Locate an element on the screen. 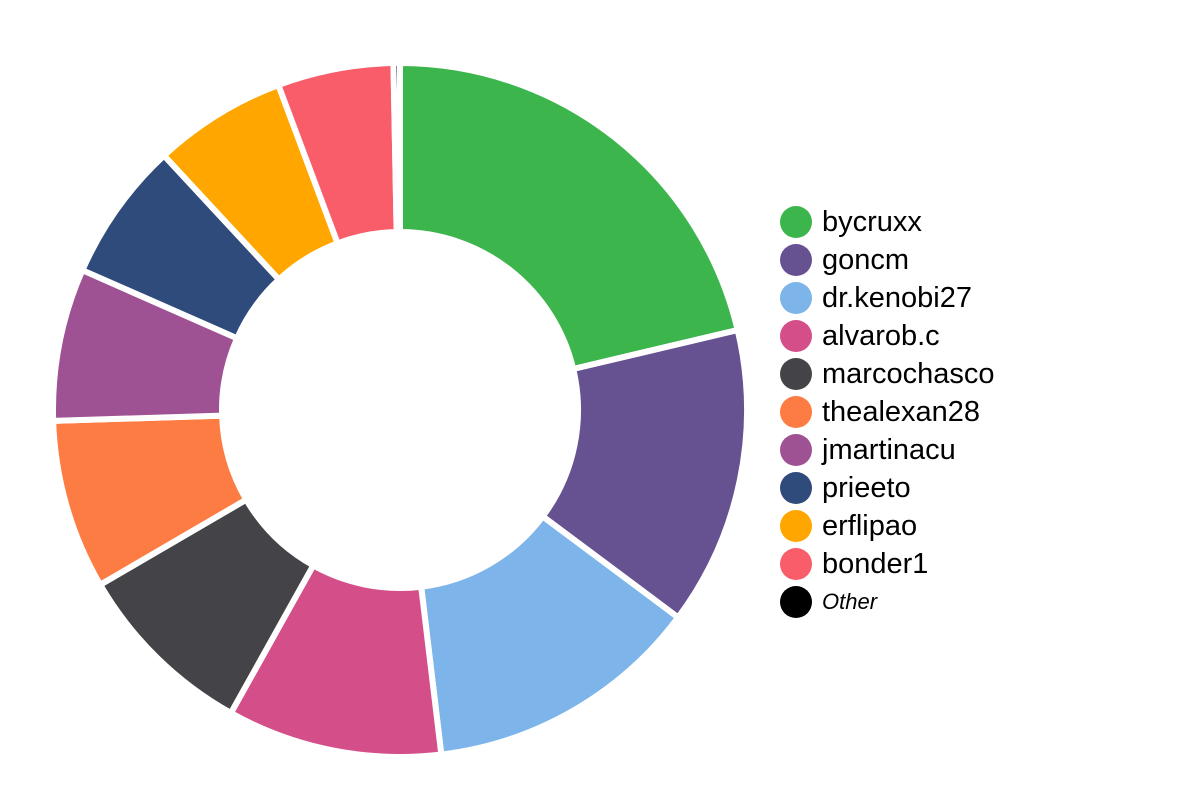 This screenshot has height=800, width=1200. legend-label: marcochasco is located at coordinates (908, 373).